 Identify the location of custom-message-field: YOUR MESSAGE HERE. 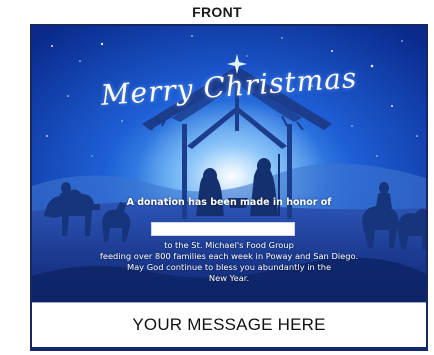
(229, 324).